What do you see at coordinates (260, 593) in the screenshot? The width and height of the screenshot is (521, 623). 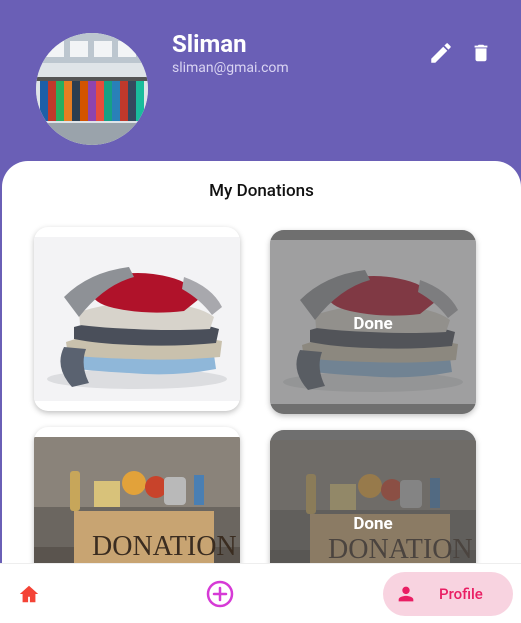 I see `bottom-navigation: Profile` at bounding box center [260, 593].